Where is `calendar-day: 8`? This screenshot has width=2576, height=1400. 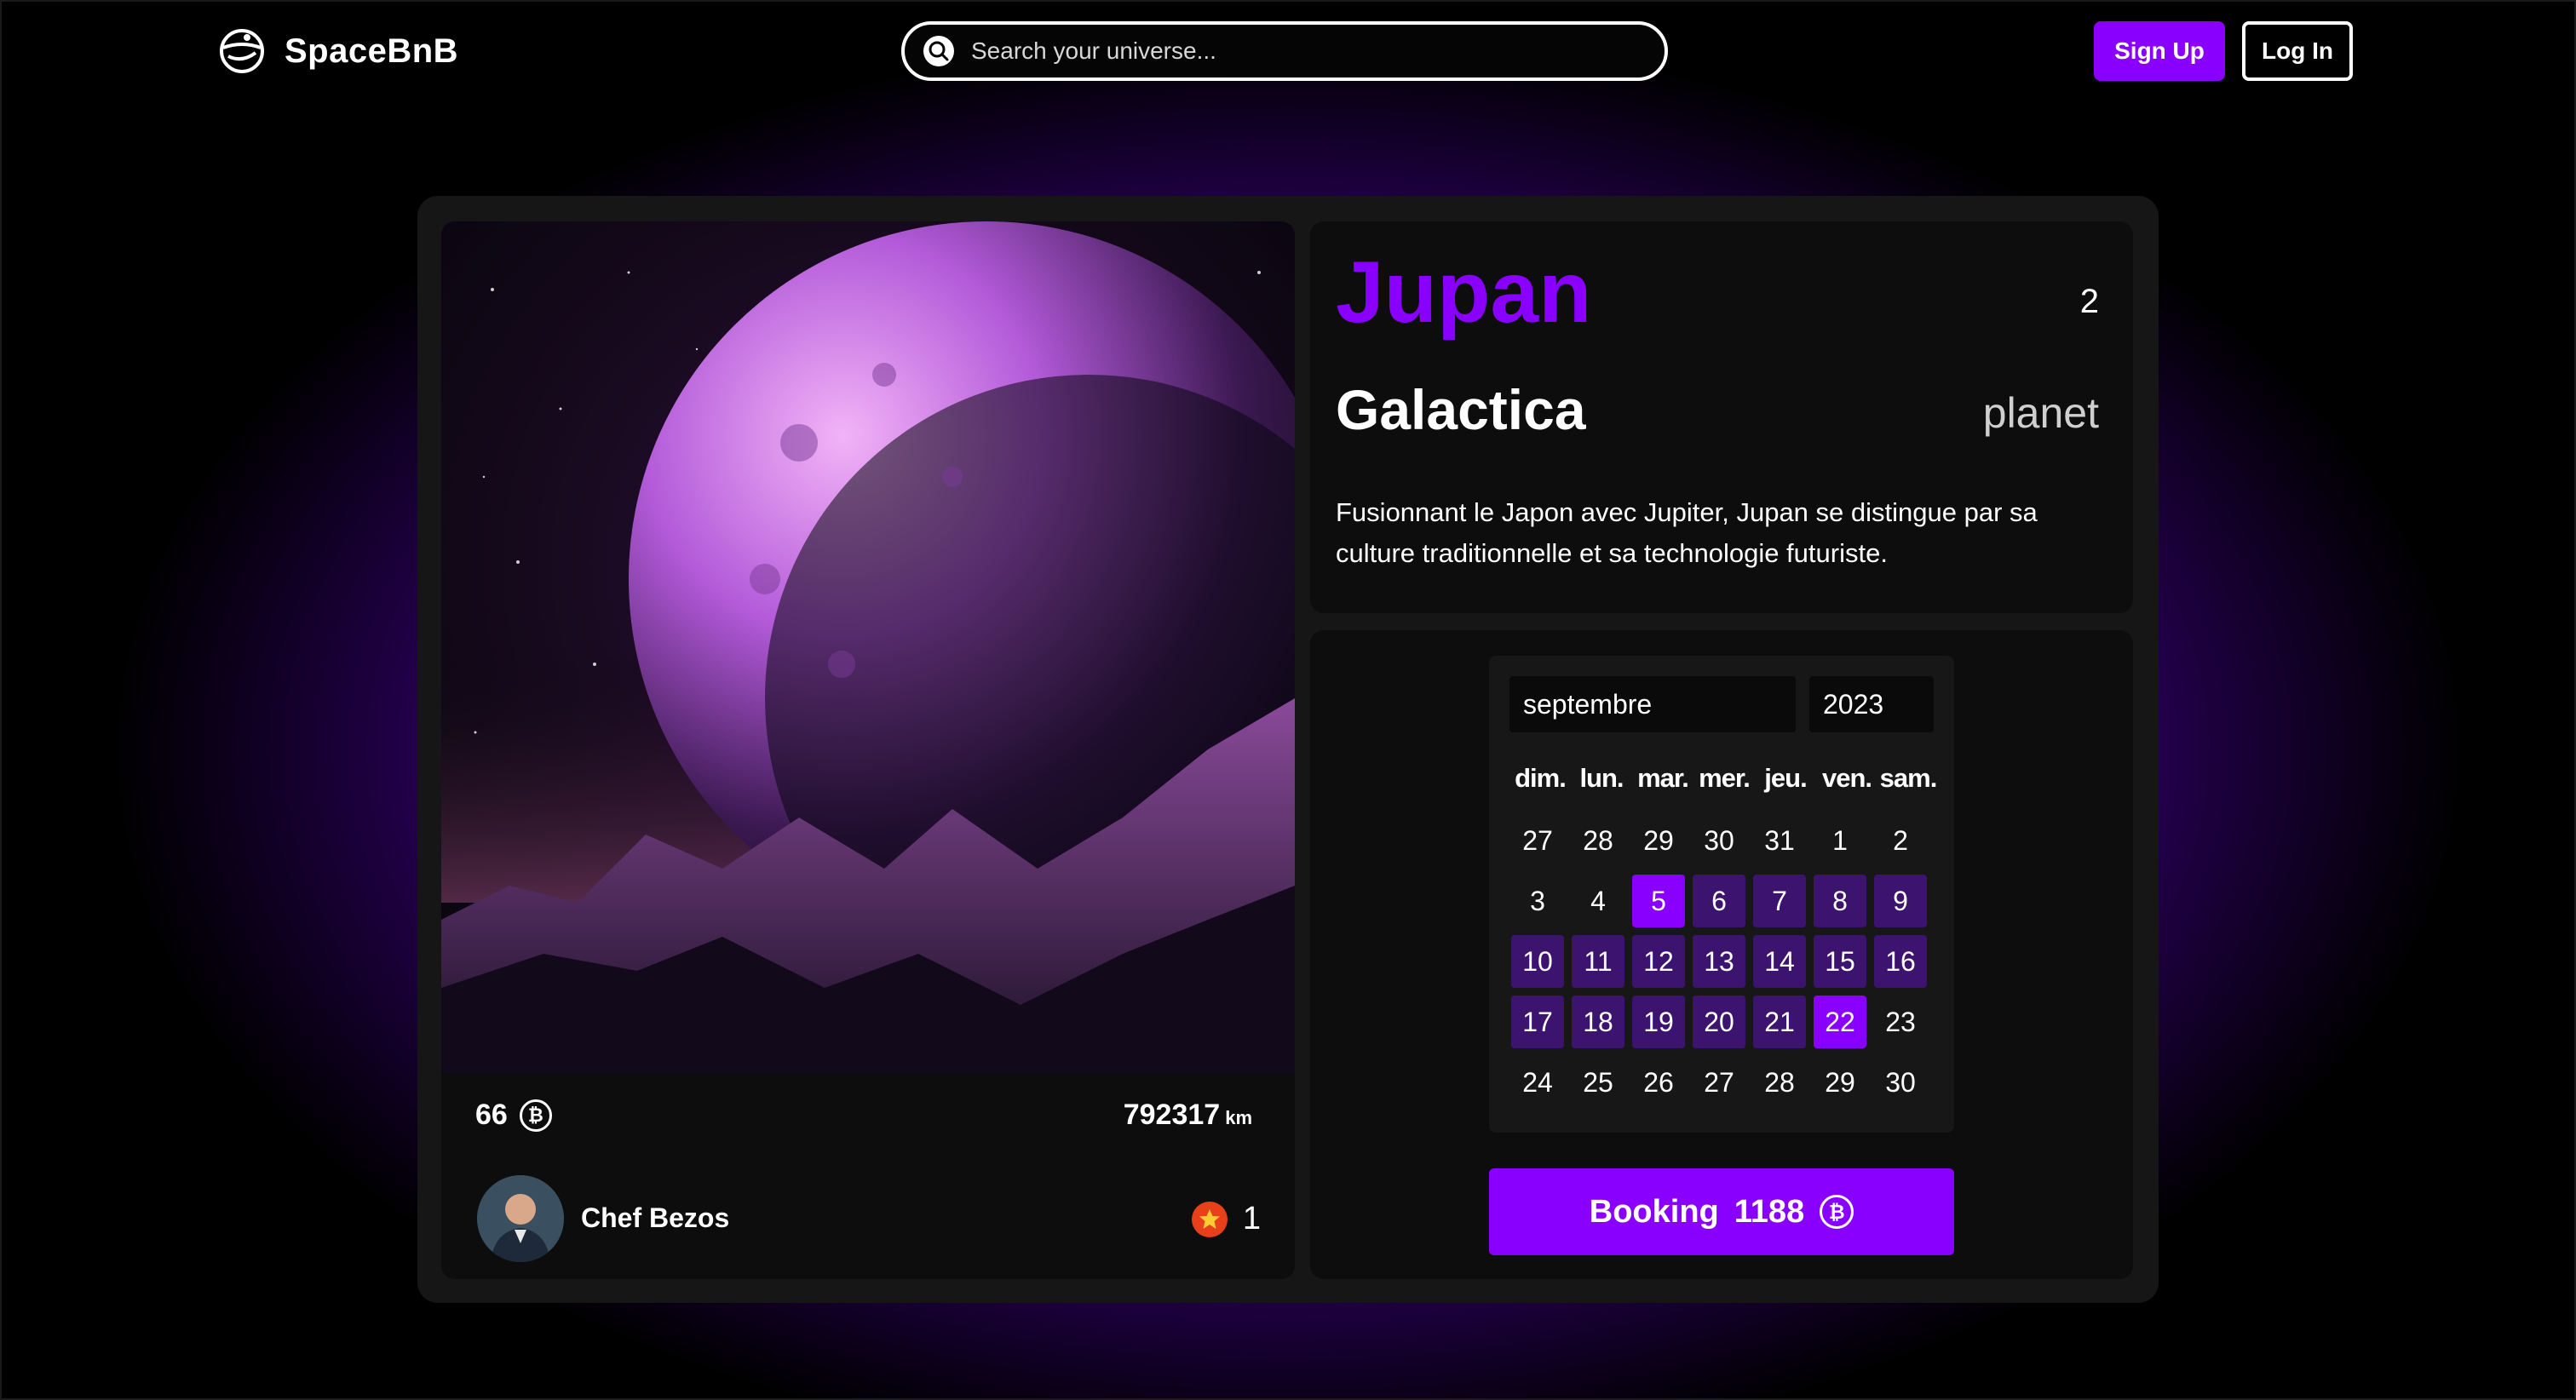
calendar-day: 8 is located at coordinates (1840, 901).